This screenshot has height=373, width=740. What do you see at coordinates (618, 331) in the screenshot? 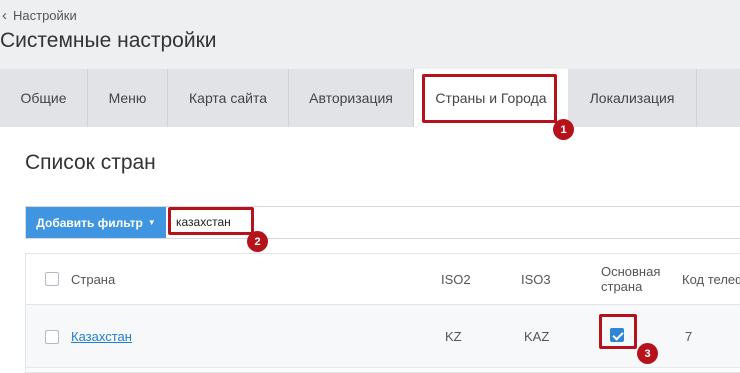
I see `highlight-checkbox` at bounding box center [618, 331].